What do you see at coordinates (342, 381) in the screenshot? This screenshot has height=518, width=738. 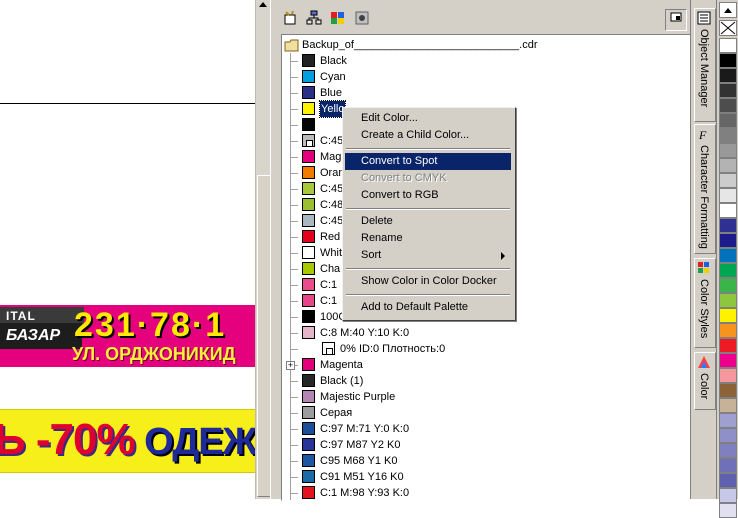 I see `color-style-label: Black (1)` at bounding box center [342, 381].